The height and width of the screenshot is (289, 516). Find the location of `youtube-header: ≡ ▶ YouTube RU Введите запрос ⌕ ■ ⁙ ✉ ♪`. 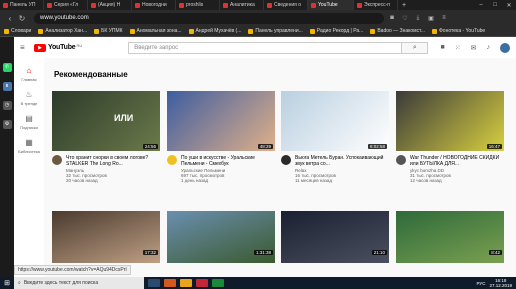

youtube-header: ≡ ▶ YouTube RU Введите запрос ⌕ ■ ⁙ ✉ ♪ is located at coordinates (265, 47).